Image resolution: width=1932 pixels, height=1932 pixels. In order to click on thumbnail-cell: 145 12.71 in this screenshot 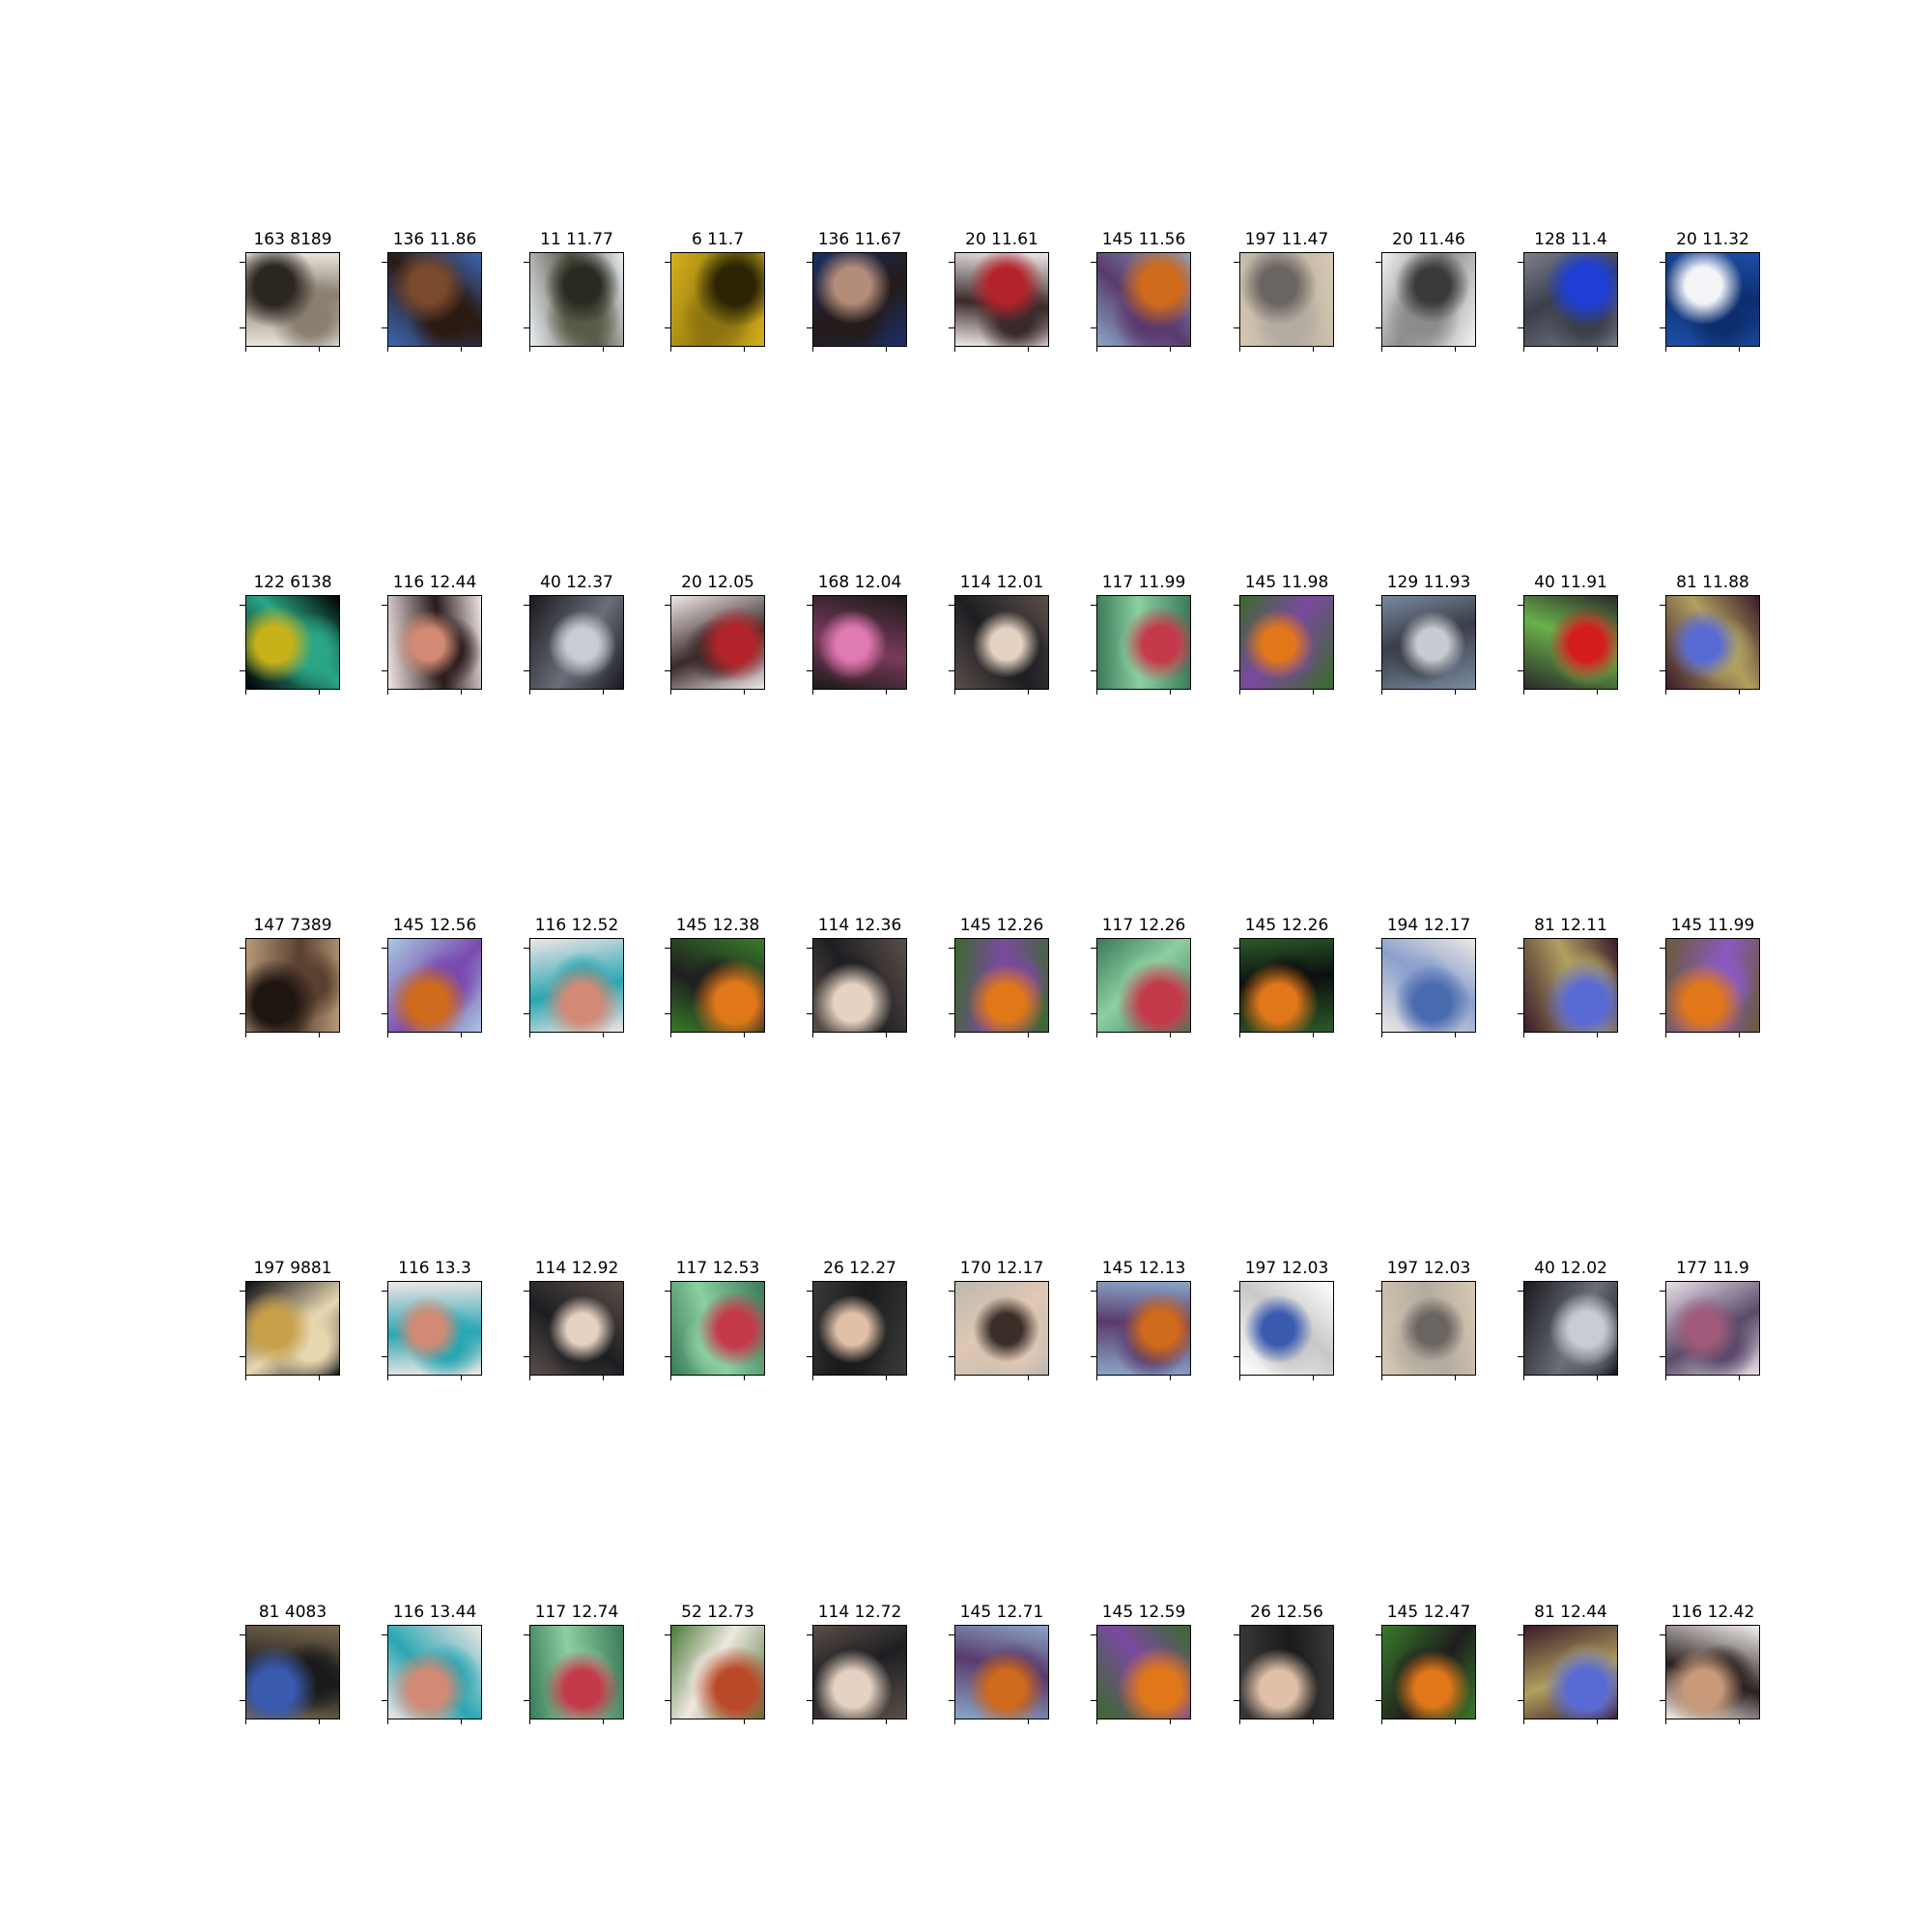, I will do `click(999, 1669)`.